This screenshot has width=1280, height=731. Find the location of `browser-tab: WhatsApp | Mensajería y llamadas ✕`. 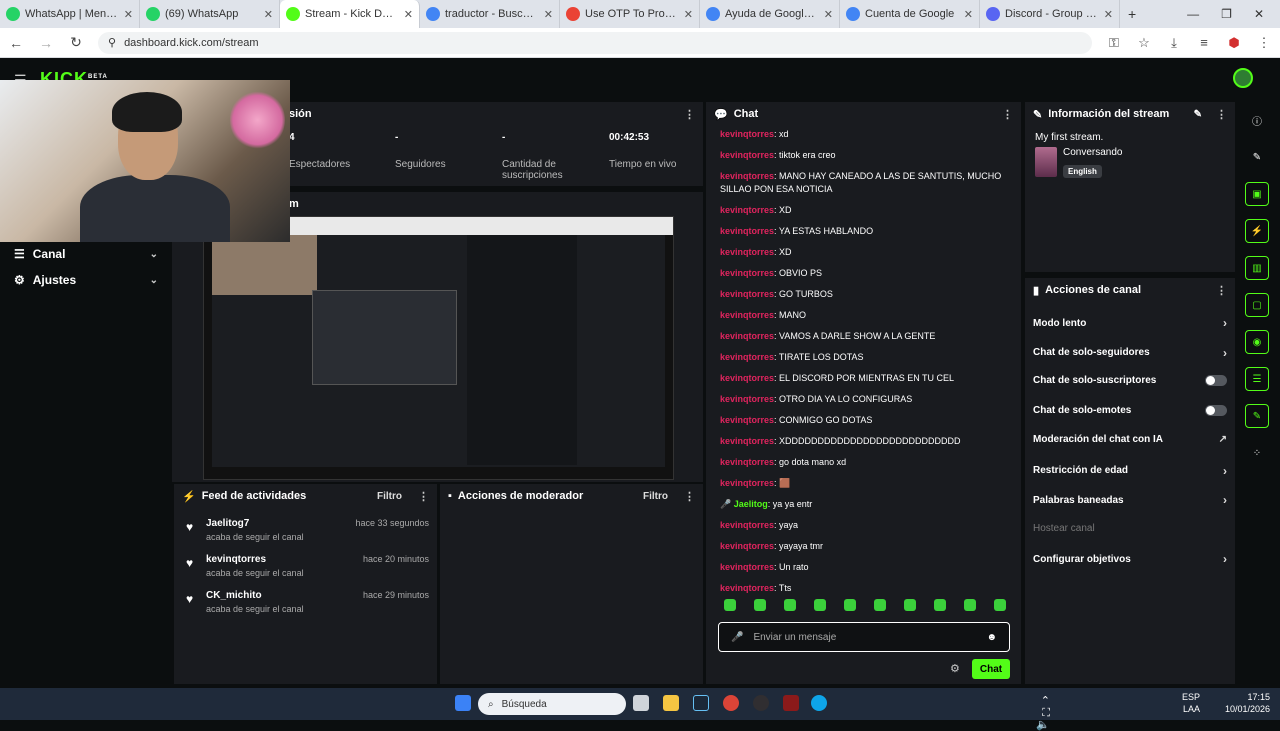

browser-tab: WhatsApp | Mensajería y llamadas ✕ is located at coordinates (70, 14).